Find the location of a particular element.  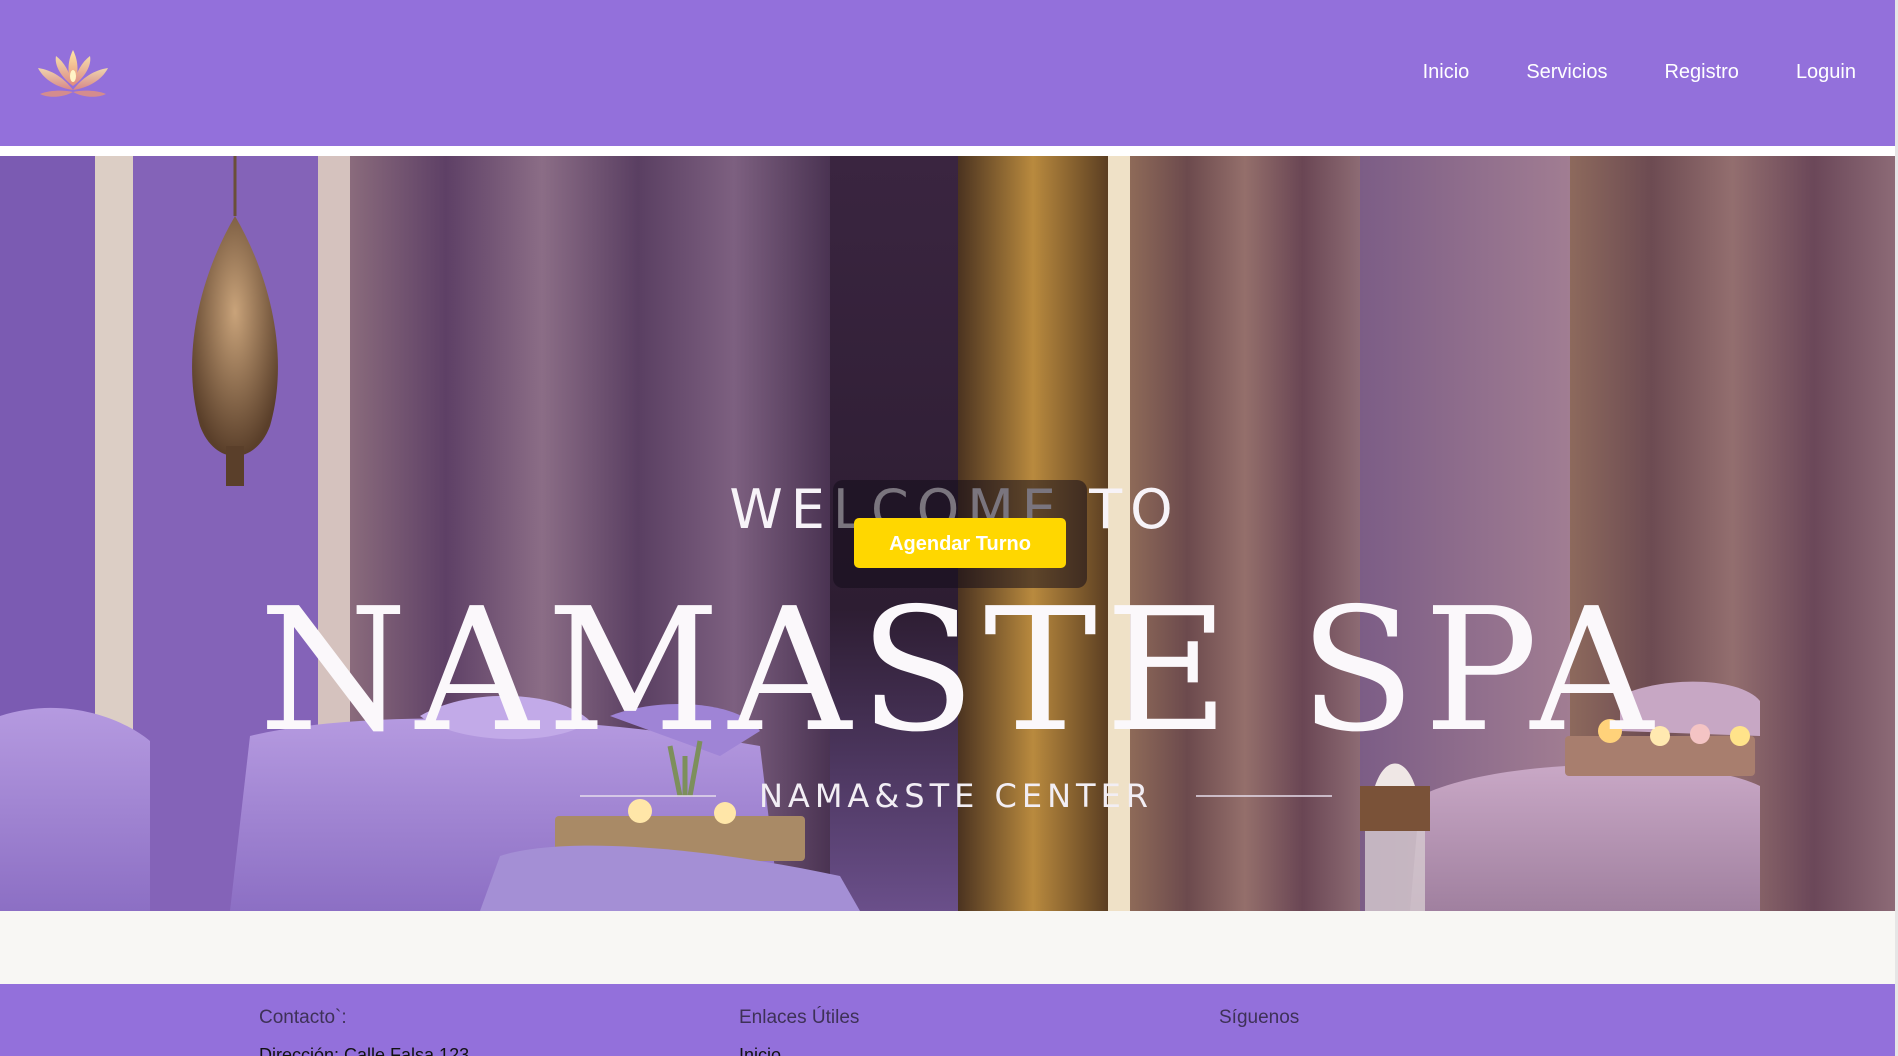

hero-subtitle-row: NAMA&STE CENTER is located at coordinates (956, 796).